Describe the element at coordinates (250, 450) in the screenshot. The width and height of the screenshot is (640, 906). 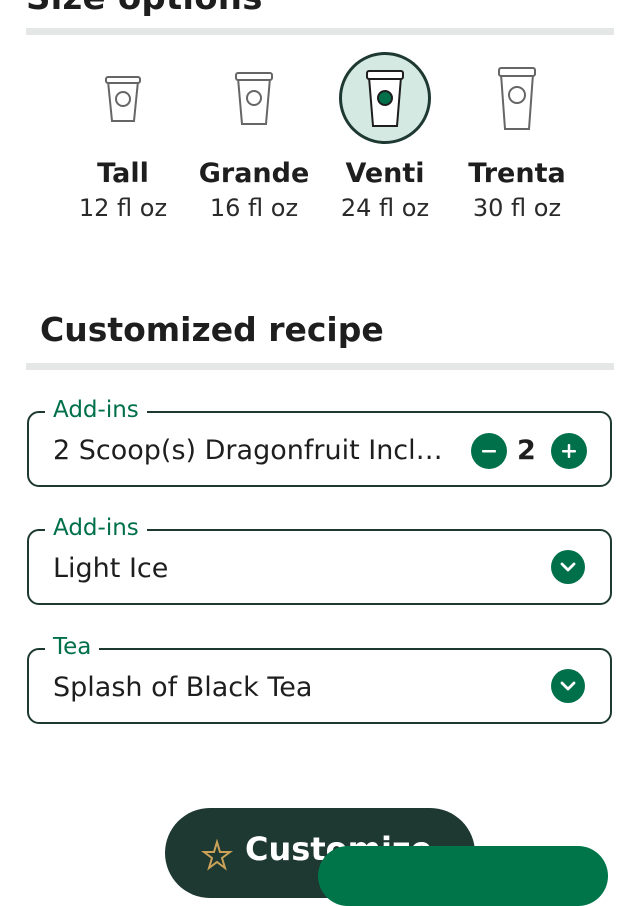
I see `field-value: 2 Scoop(s) Dragonfruit Inclusion` at that location.